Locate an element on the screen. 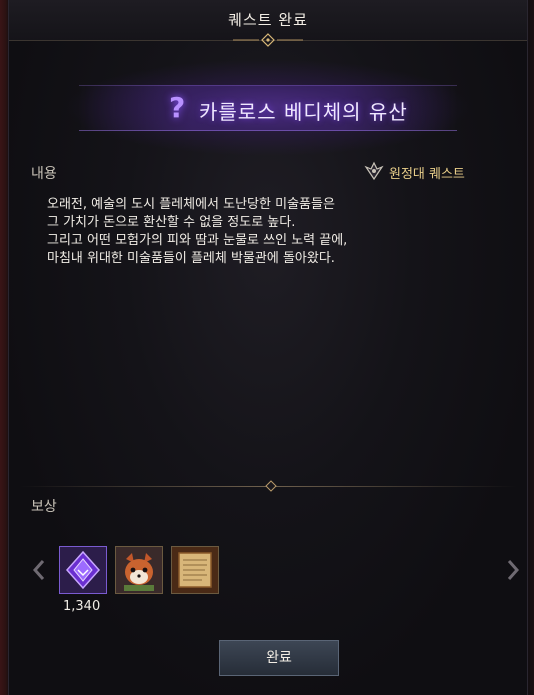 This screenshot has height=695, width=534. scroll-map-icon is located at coordinates (195, 570).